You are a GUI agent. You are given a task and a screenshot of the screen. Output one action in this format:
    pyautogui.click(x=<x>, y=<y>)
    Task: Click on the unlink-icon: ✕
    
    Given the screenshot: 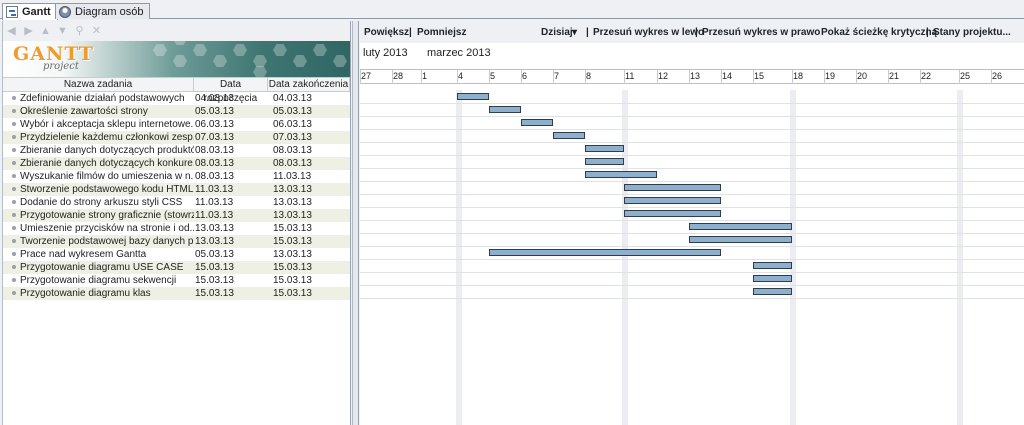 What is the action you would take?
    pyautogui.click(x=96, y=31)
    